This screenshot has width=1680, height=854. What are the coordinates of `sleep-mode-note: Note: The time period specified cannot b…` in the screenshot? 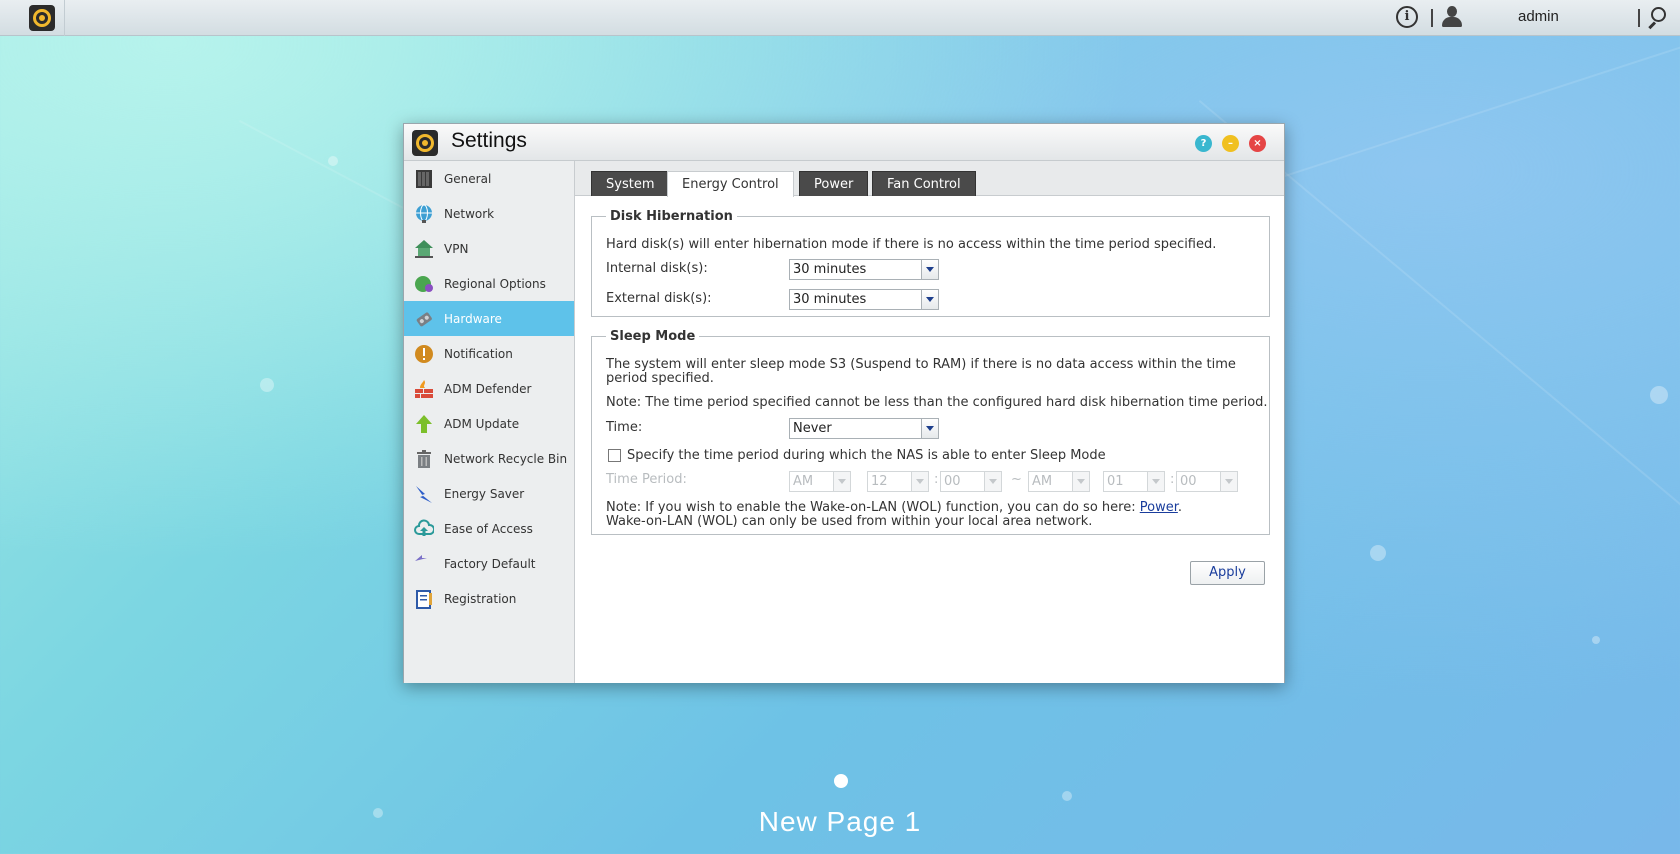 It's located at (937, 402).